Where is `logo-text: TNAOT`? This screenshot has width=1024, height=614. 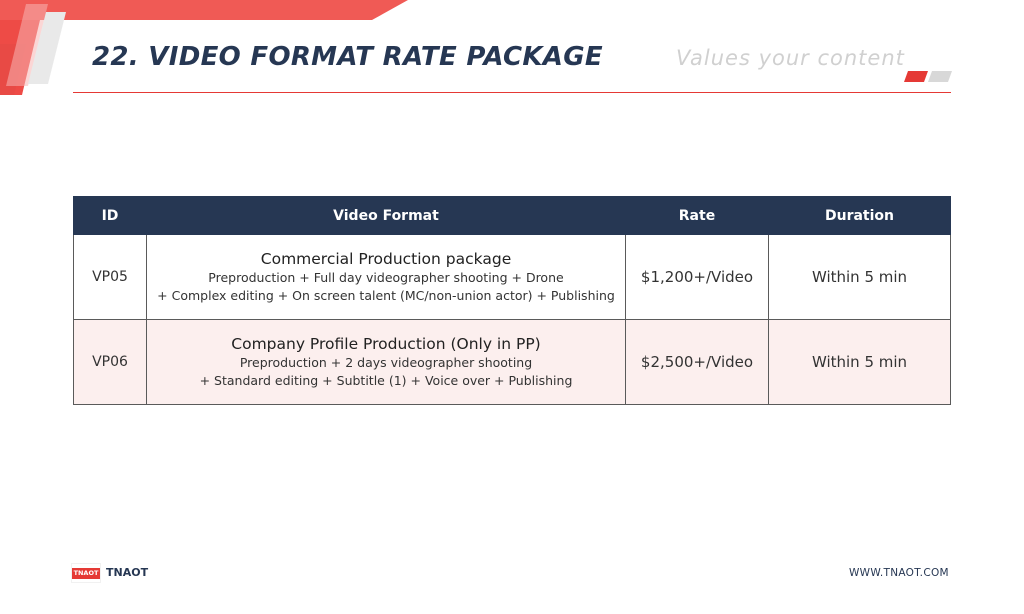 logo-text: TNAOT is located at coordinates (86, 573).